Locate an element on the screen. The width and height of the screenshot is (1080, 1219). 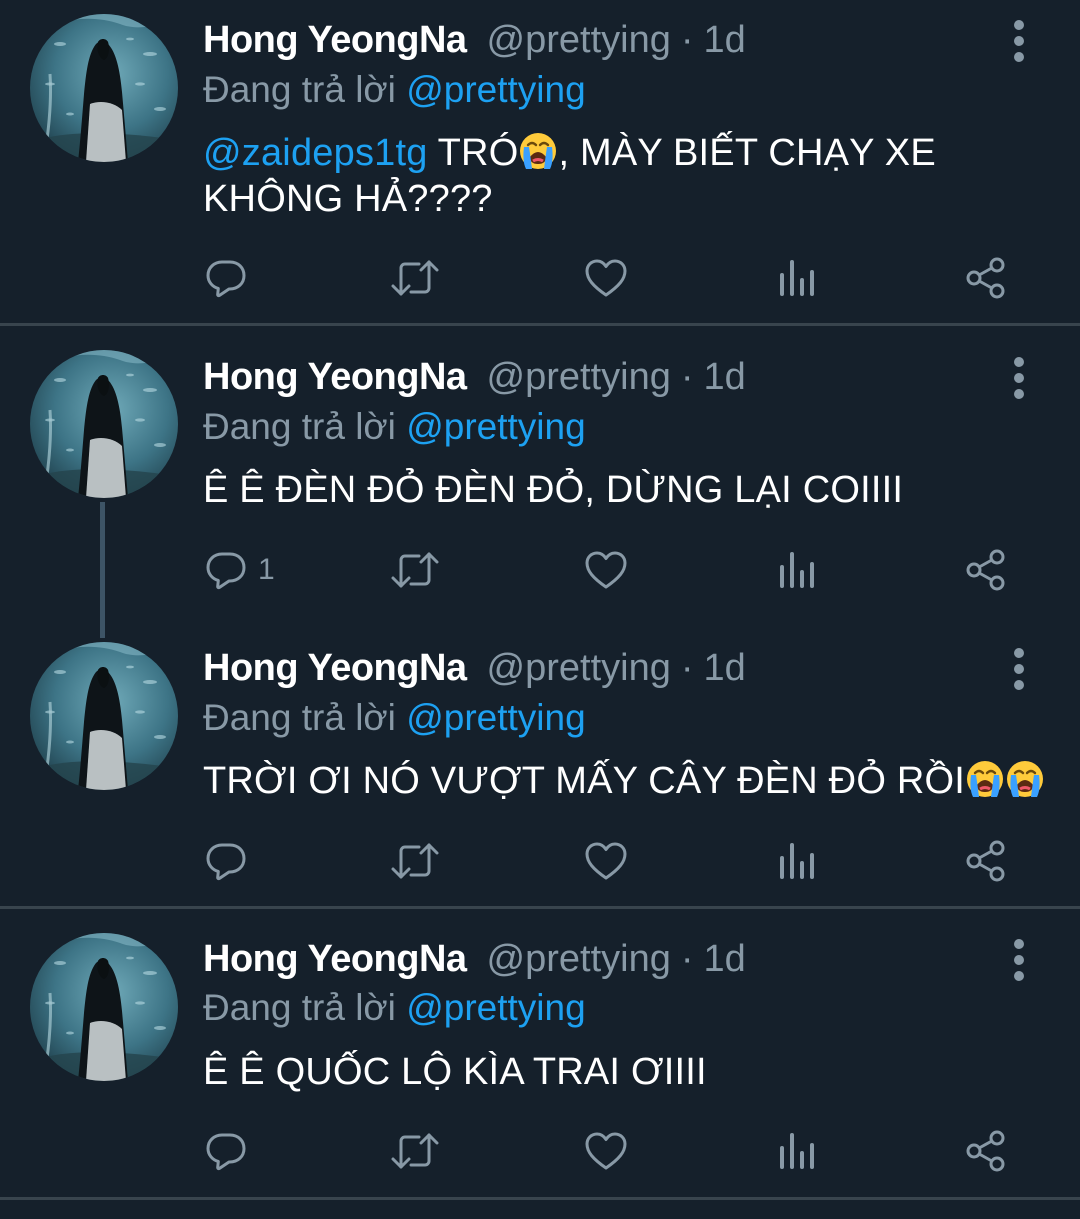
tweet-text: Ê Ê ĐÈN ĐỎ ĐÈN ĐỎ, DỪNG LẠI COIIII is located at coordinates (553, 490).